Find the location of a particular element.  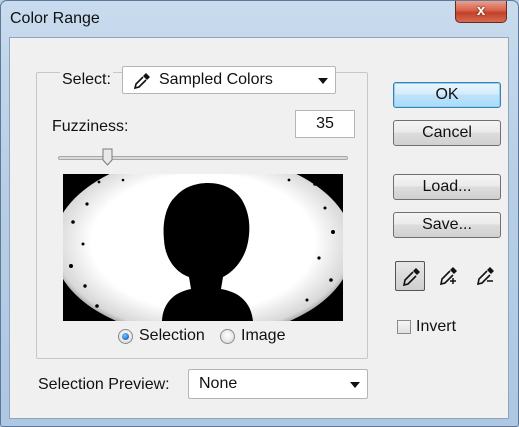

eyedropper-plus-icon is located at coordinates (448, 276).